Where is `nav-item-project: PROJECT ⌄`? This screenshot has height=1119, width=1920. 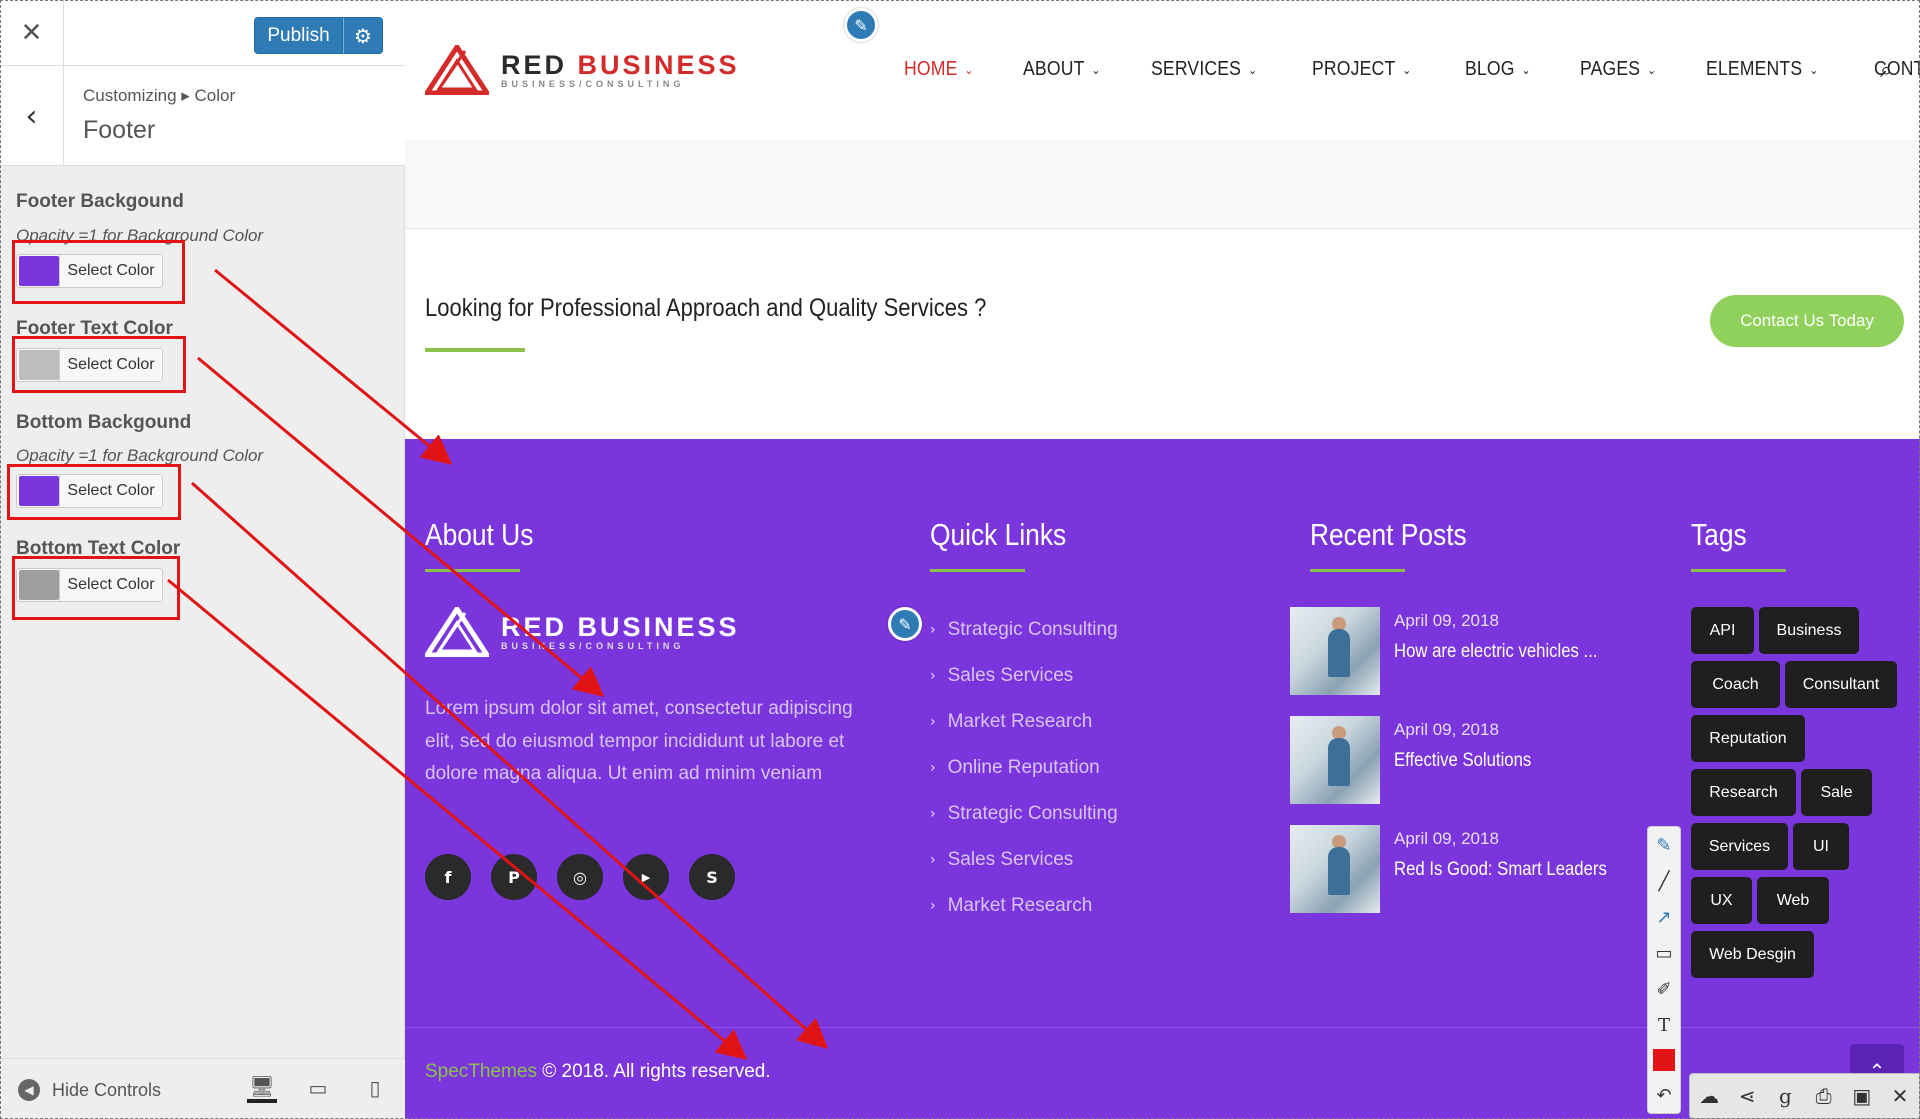
nav-item-project: PROJECT ⌄ is located at coordinates (1361, 69).